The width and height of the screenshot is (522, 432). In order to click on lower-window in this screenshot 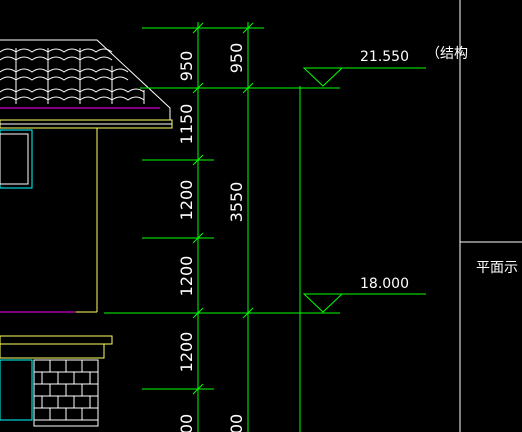, I will do `click(16, 390)`.